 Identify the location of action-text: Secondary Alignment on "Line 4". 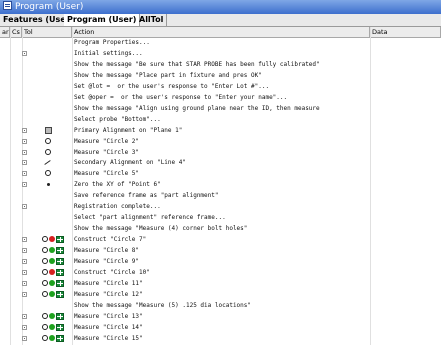
(130, 163).